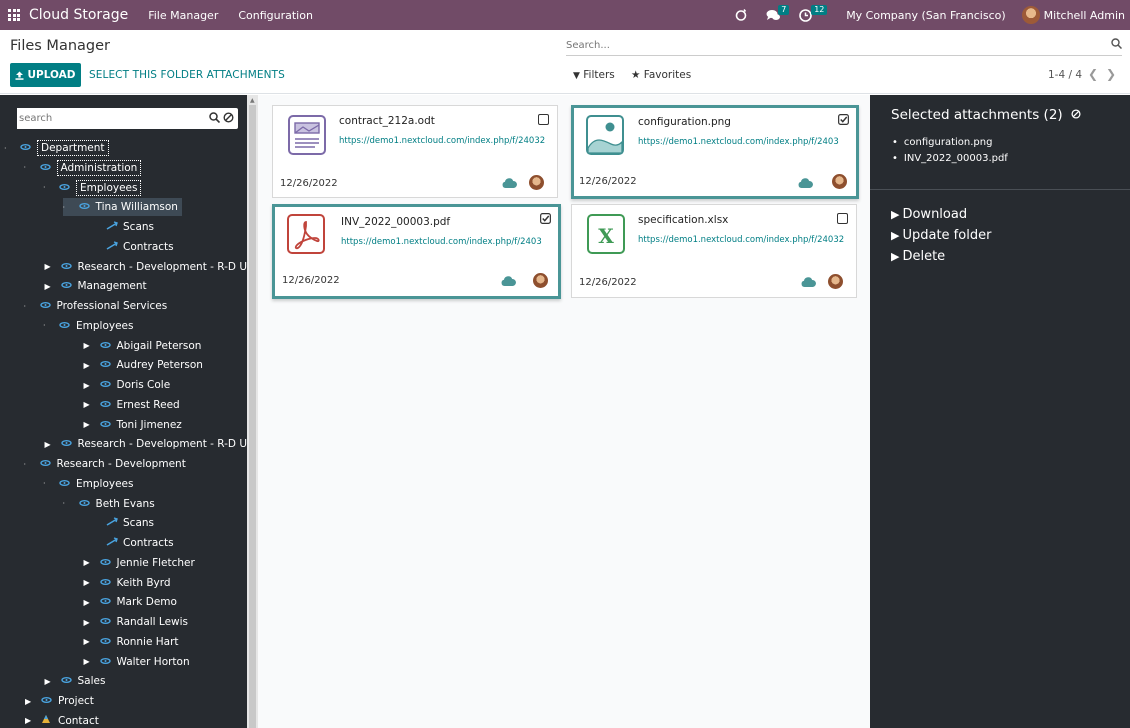  I want to click on tree-search-input, so click(107, 118).